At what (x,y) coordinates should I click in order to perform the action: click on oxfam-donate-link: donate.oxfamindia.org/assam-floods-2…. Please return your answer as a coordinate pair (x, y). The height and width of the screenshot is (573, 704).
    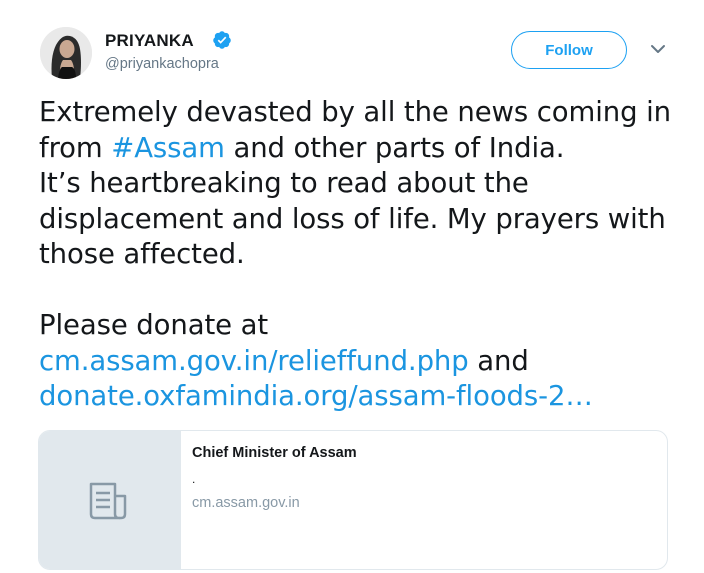
    Looking at the image, I should click on (316, 396).